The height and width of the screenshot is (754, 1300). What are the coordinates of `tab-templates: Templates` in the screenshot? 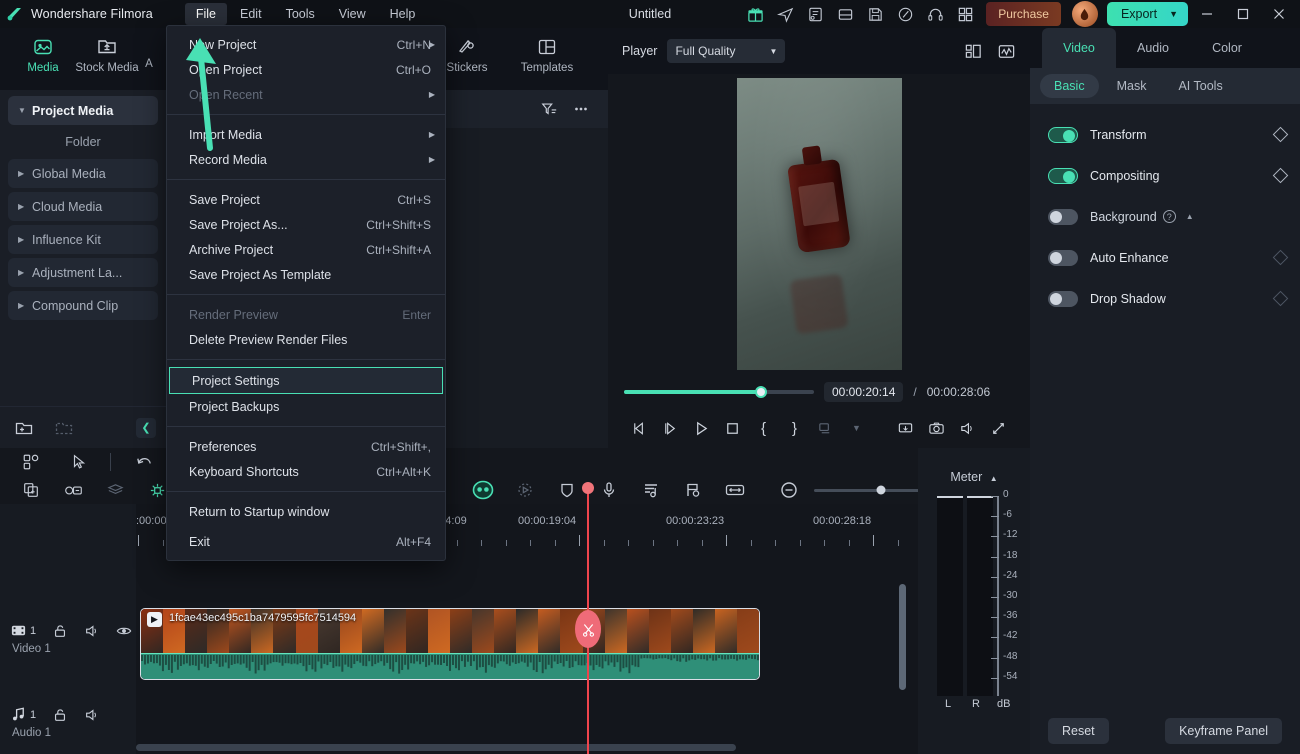 It's located at (547, 55).